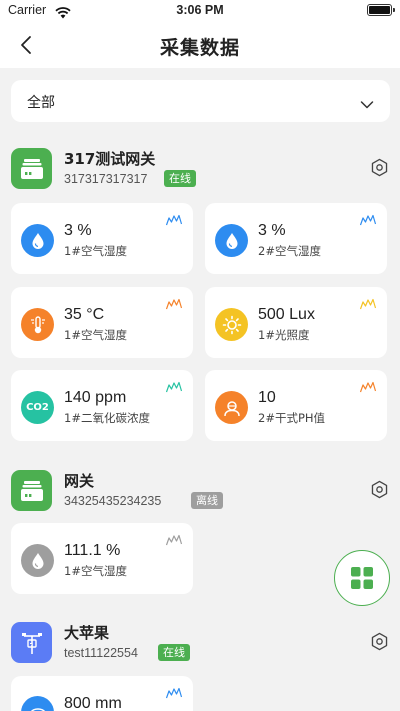 The width and height of the screenshot is (400, 711). I want to click on sun-icon, so click(231, 324).